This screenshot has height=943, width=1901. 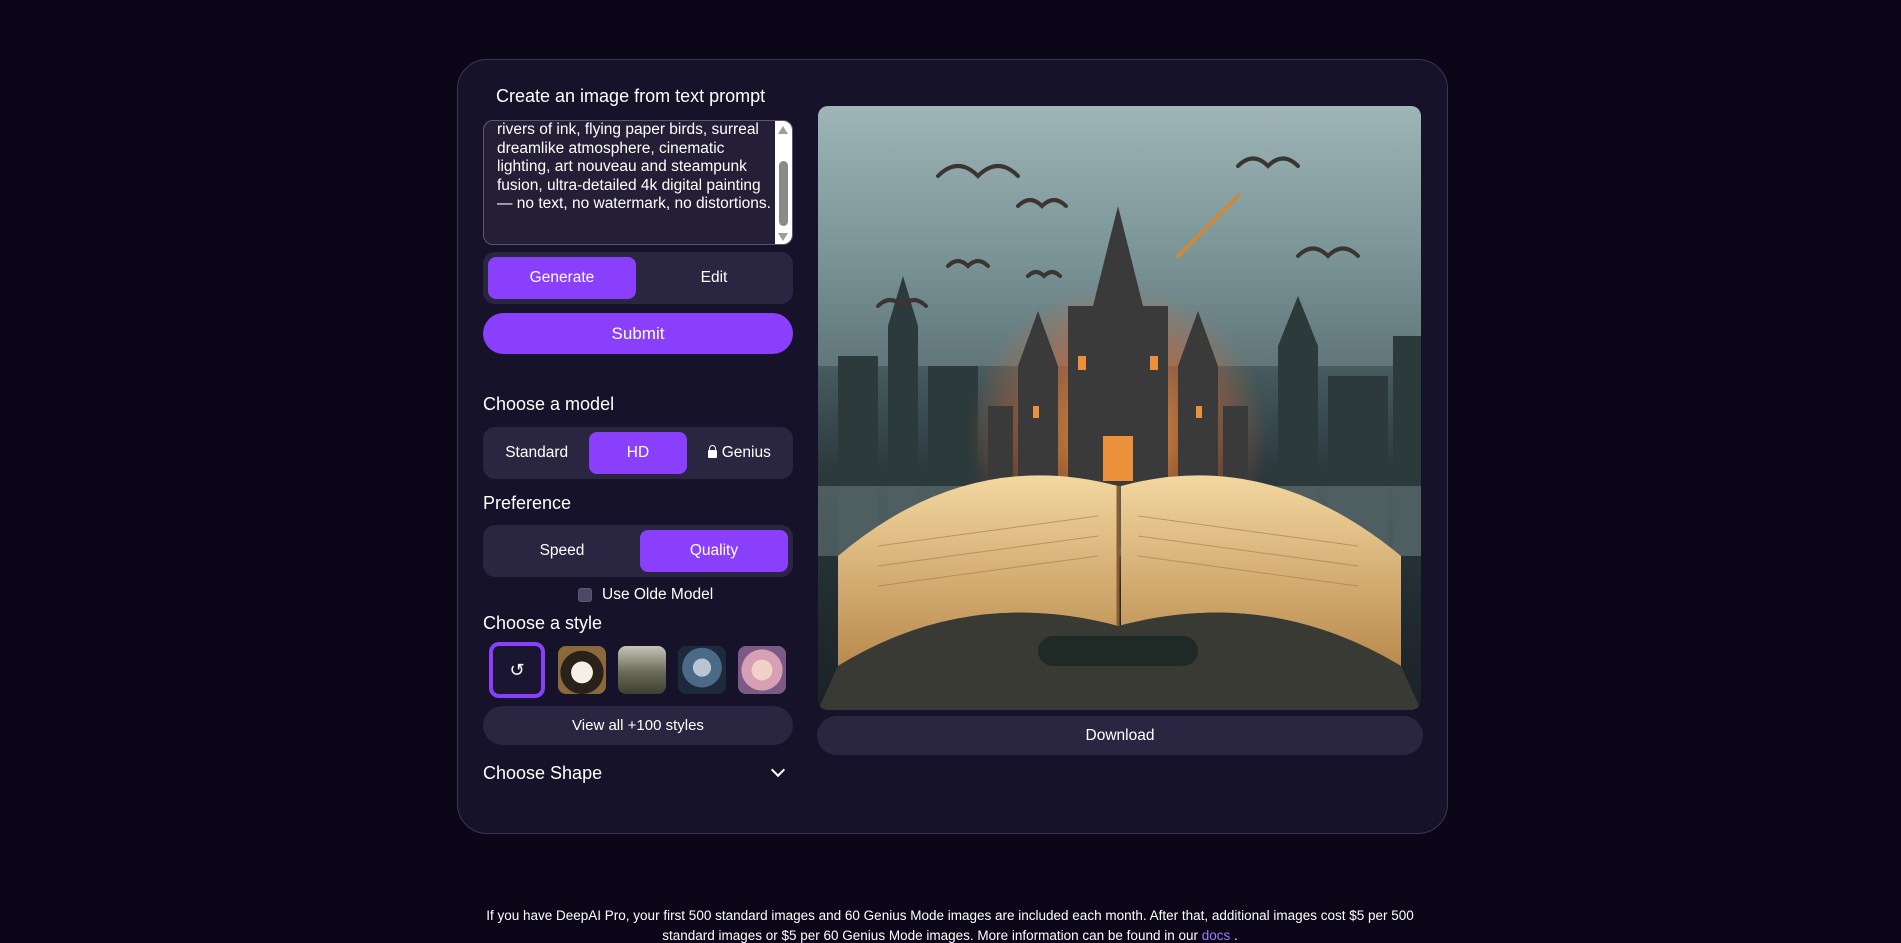 I want to click on model-genius-option: Genius, so click(x=739, y=453).